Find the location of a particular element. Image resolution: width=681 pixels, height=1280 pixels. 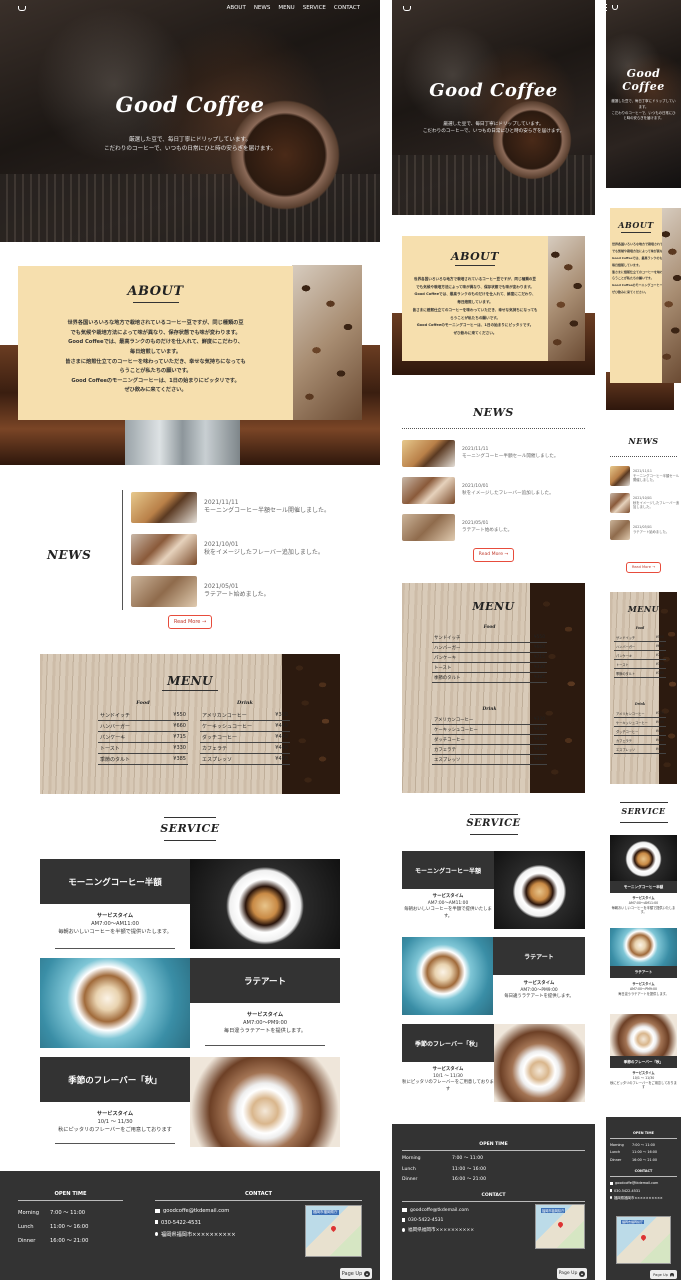

menu-row: ハンバーガー ¥660 is located at coordinates (143, 726).